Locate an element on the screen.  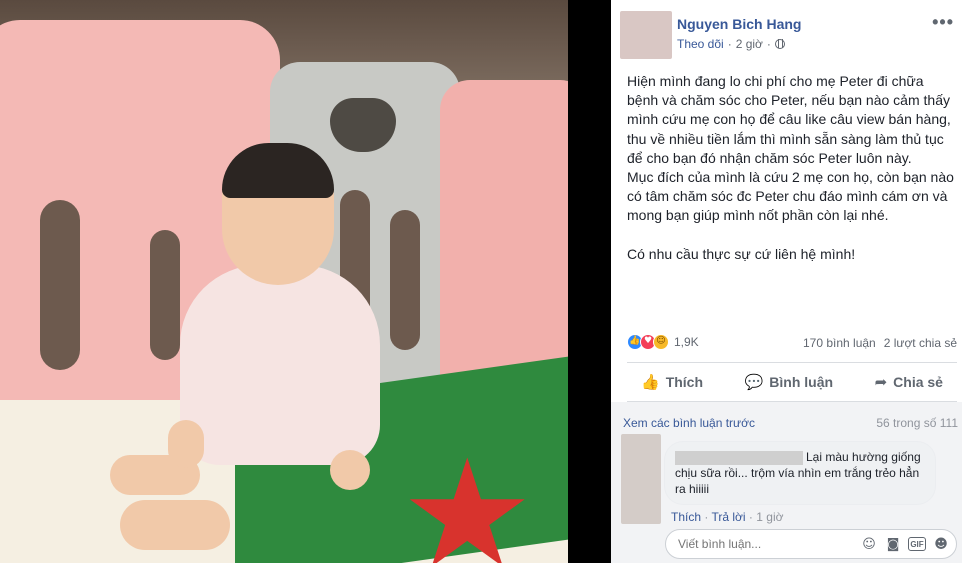
haha-icon: ☺ is located at coordinates (661, 342).